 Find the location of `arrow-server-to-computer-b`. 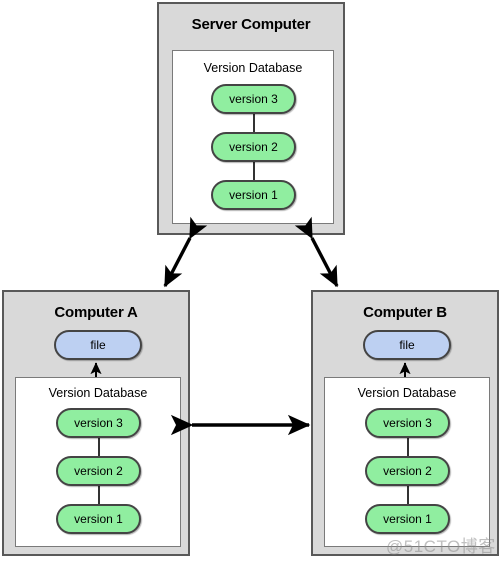

arrow-server-to-computer-b is located at coordinates (316, 252).